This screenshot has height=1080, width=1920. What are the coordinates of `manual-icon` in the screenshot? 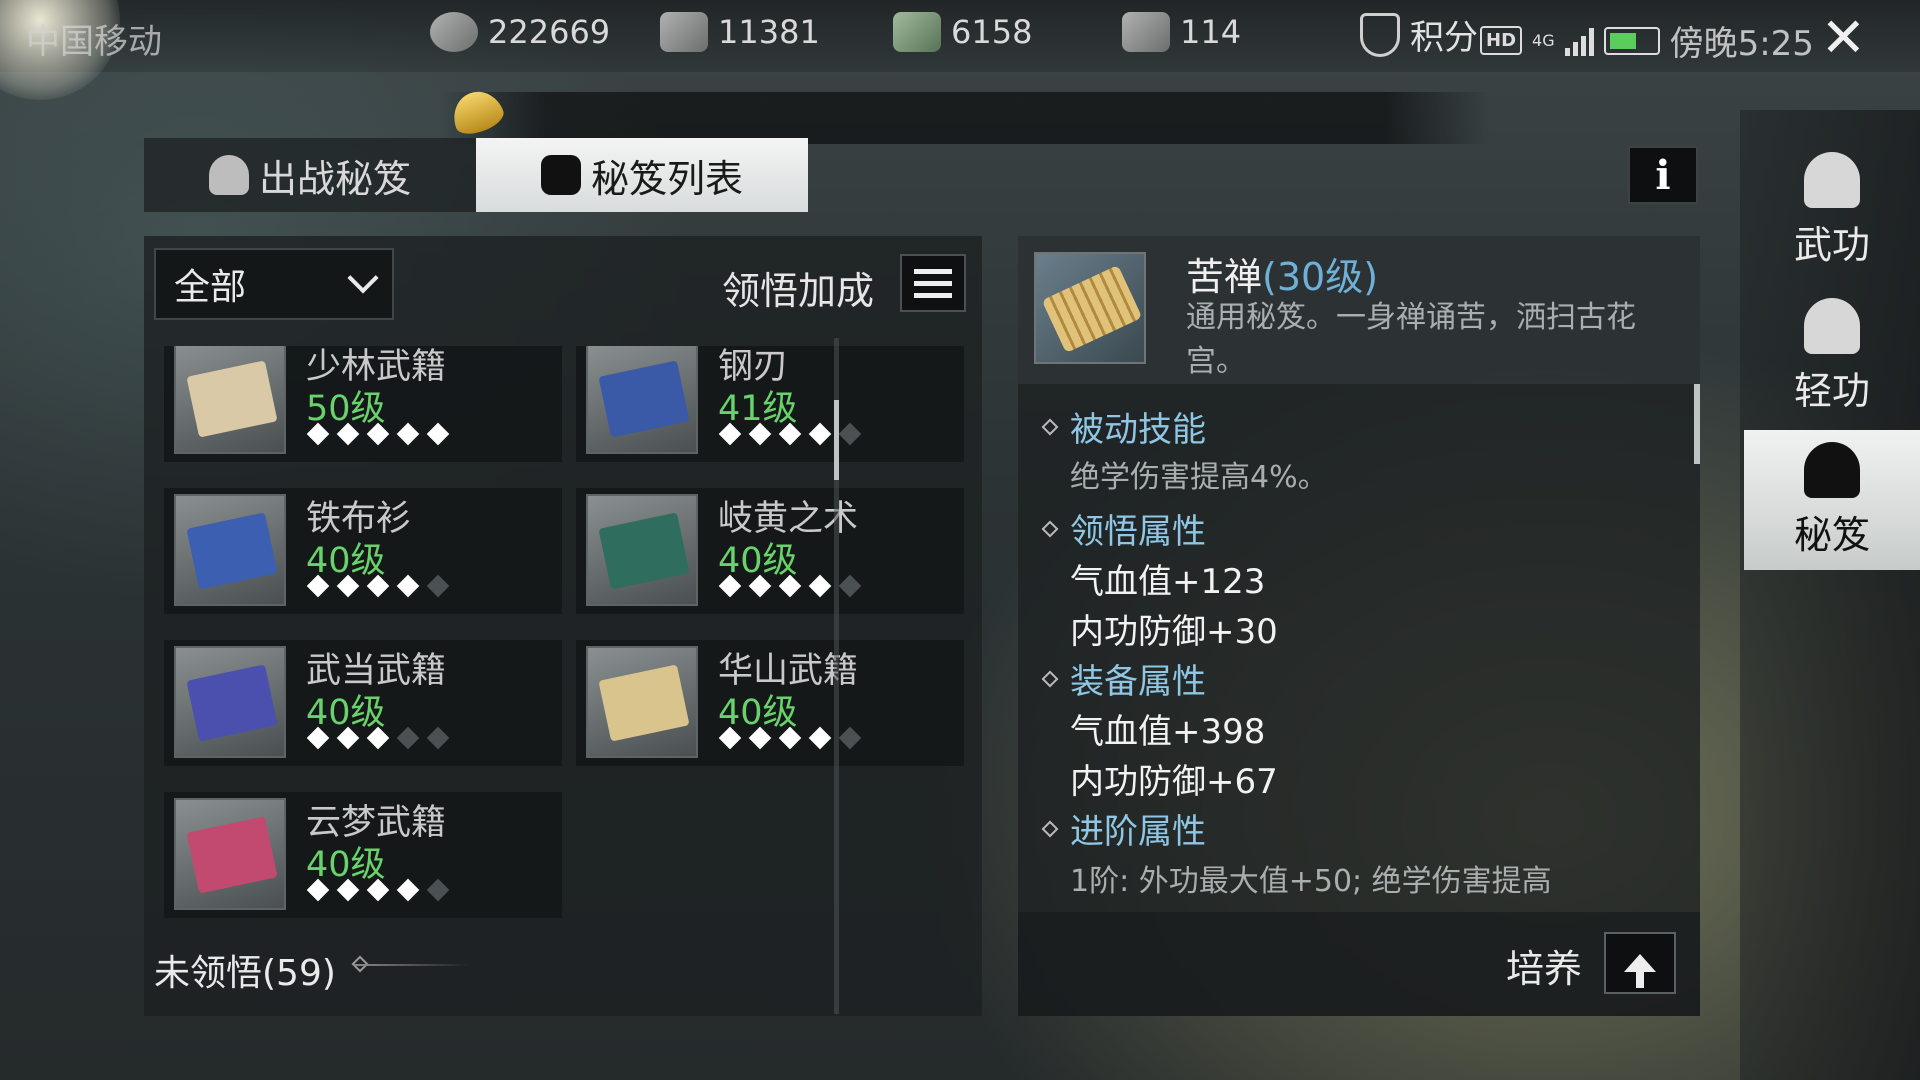 It's located at (560, 175).